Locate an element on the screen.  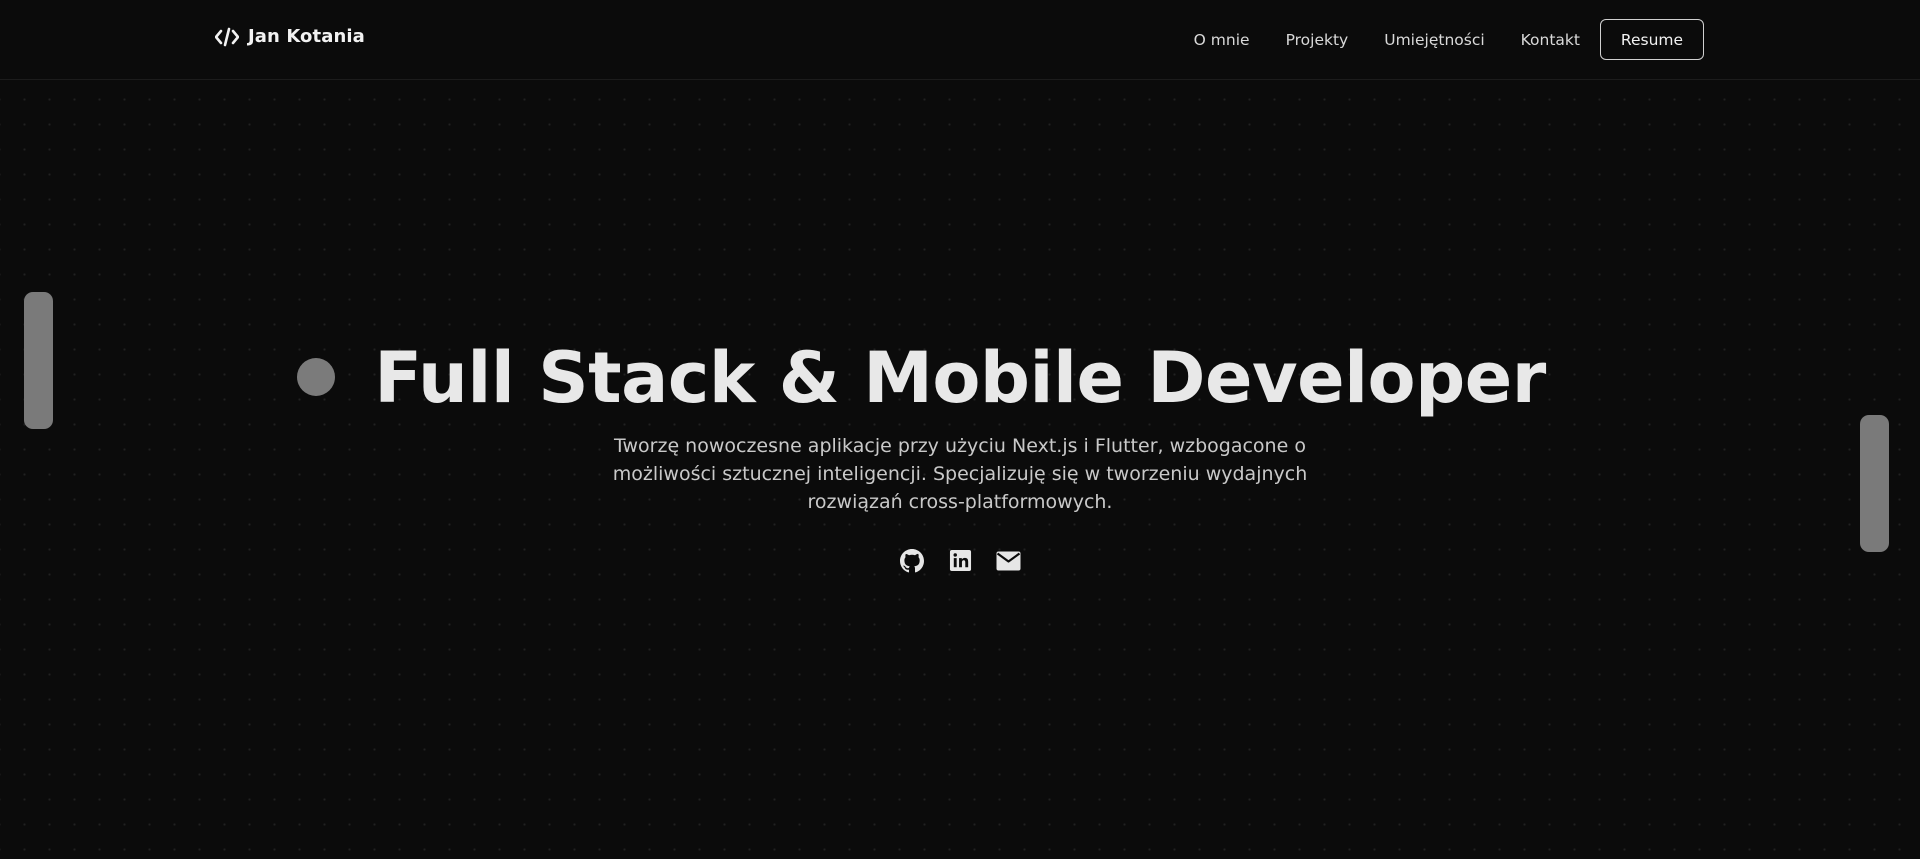
brand-logo-link: Jan Kotania is located at coordinates (290, 36).